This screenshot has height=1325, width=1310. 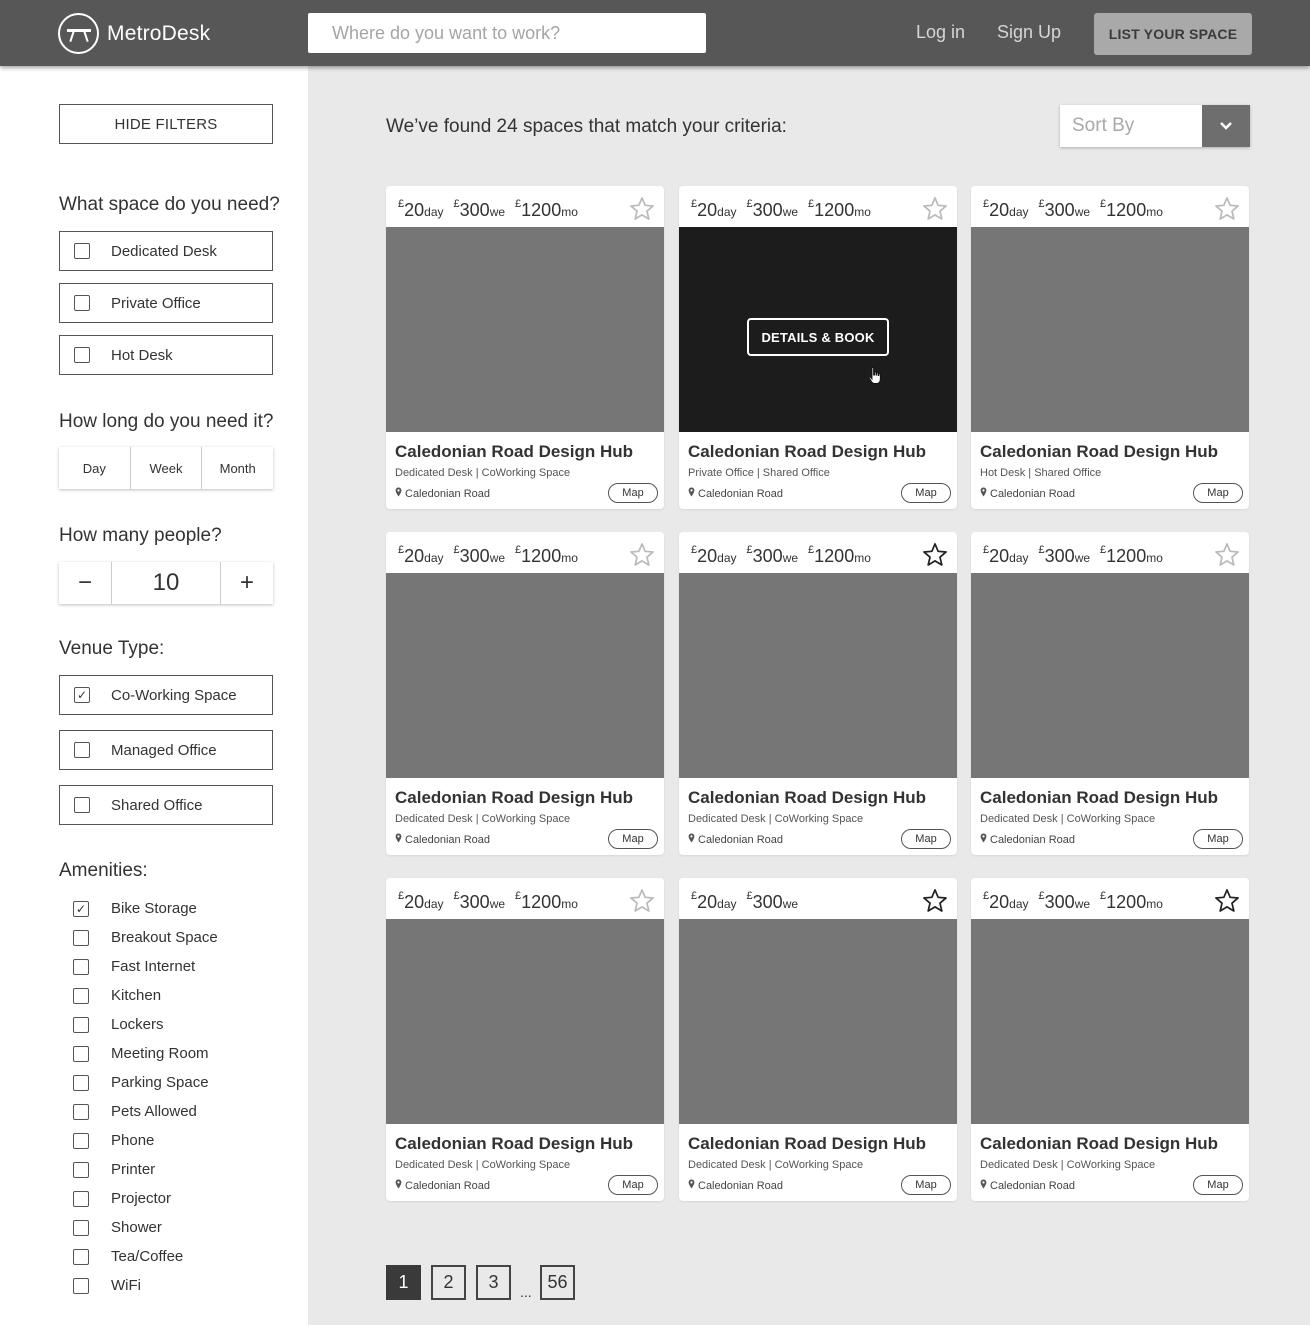 What do you see at coordinates (166, 251) in the screenshot?
I see `space-type-option: Dedicated Desk` at bounding box center [166, 251].